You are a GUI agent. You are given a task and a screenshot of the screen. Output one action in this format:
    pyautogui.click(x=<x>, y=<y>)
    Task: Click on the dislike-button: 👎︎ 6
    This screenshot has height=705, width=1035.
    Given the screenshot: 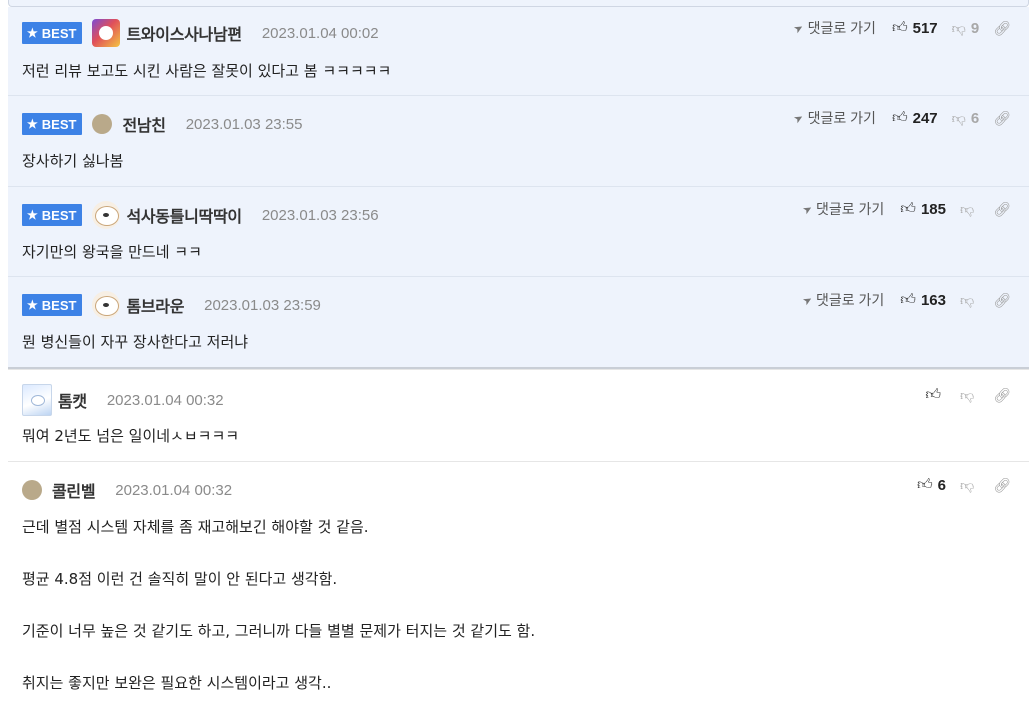 What is the action you would take?
    pyautogui.click(x=966, y=118)
    